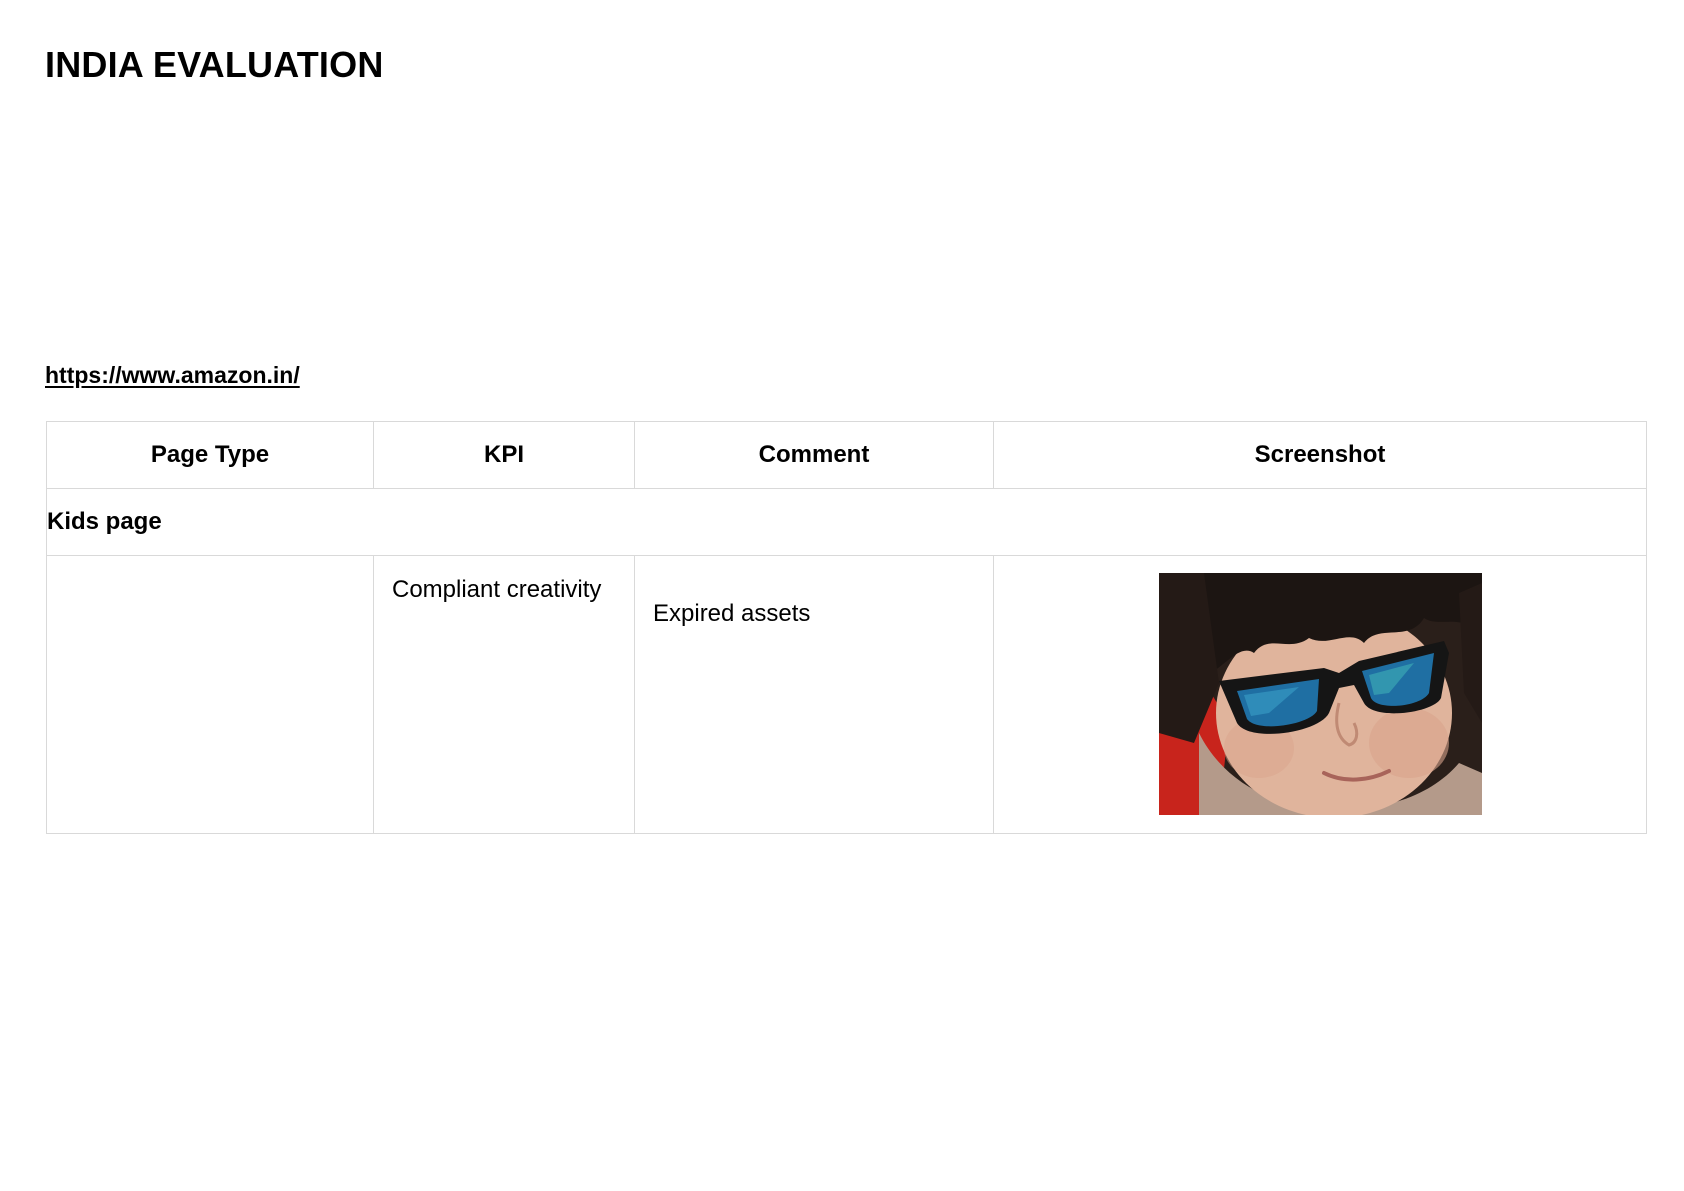 This screenshot has width=1684, height=1191. I want to click on header-page-type: Page Type, so click(210, 455).